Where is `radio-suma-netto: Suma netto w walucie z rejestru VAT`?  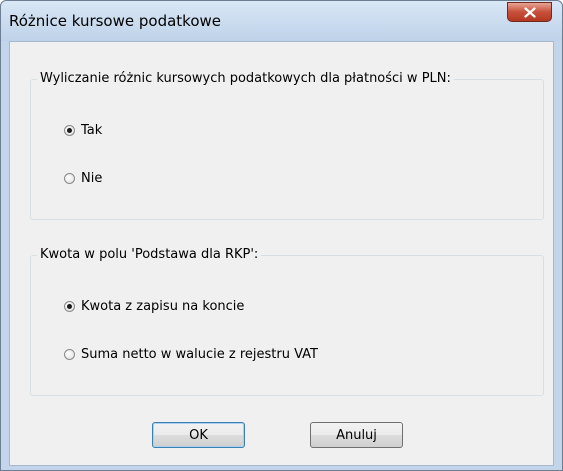
radio-suma-netto: Suma netto w walucie z rejestru VAT is located at coordinates (191, 354).